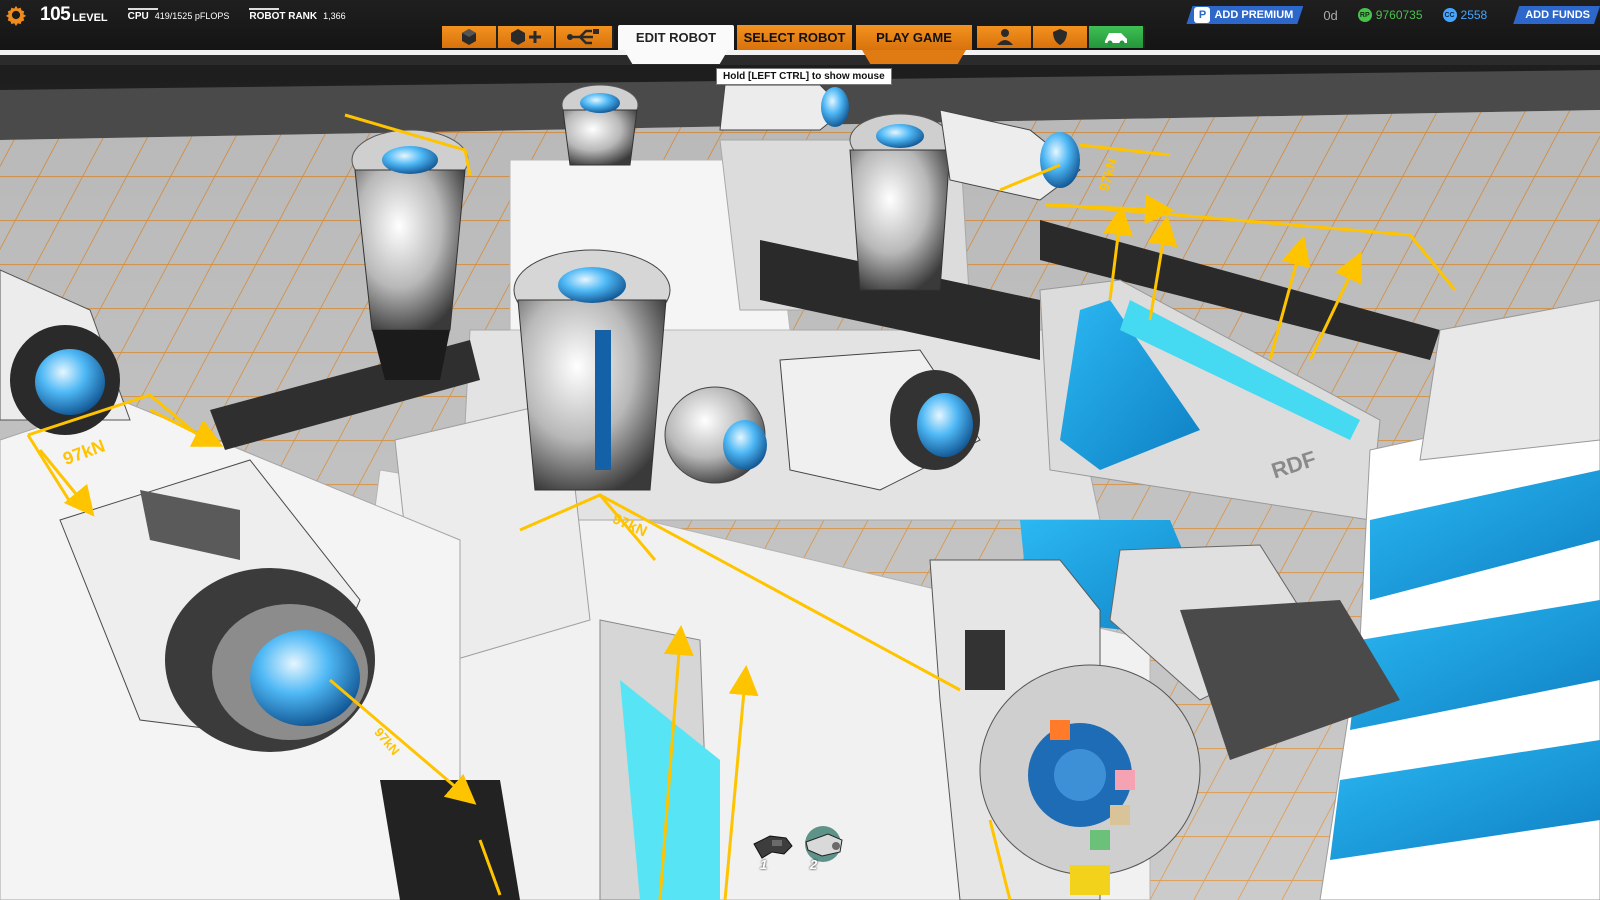  Describe the element at coordinates (55, 14) in the screenshot. I see `level-value: 105` at that location.